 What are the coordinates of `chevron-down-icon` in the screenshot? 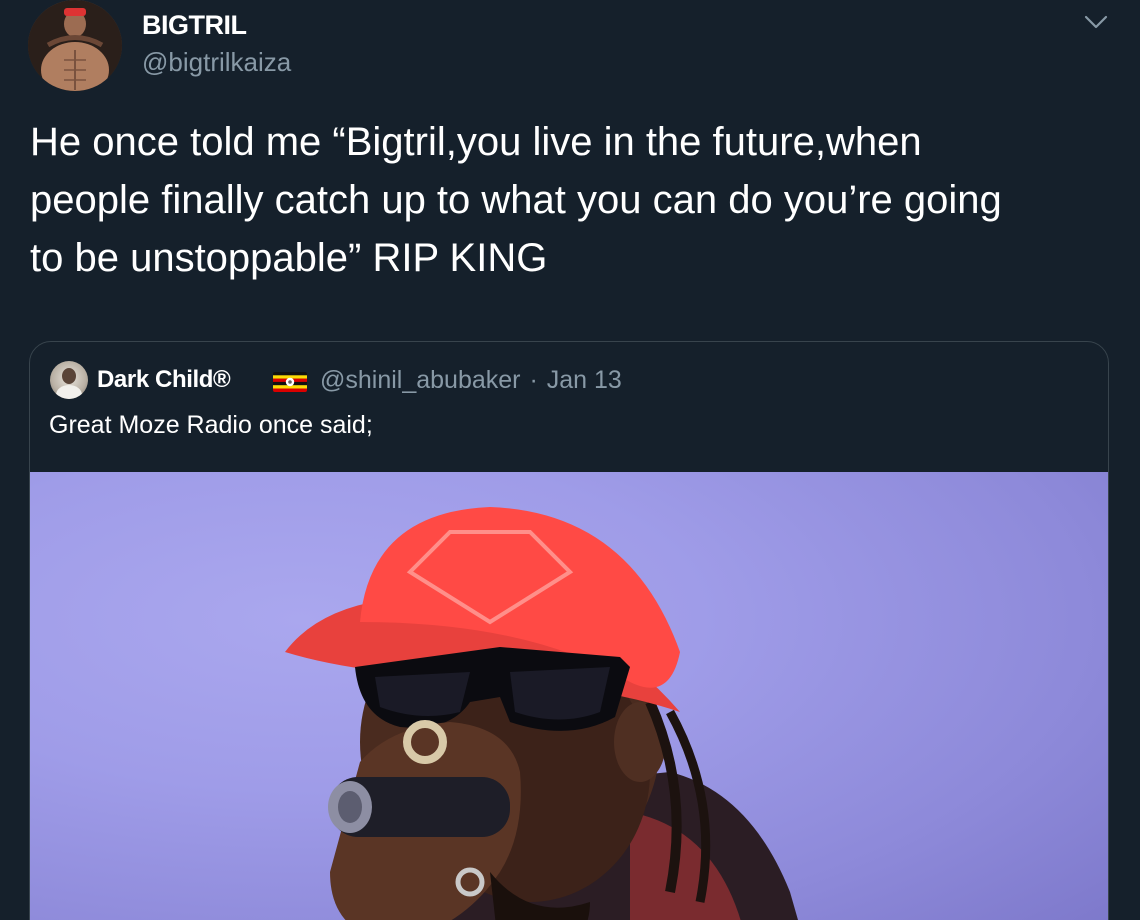 It's located at (1096, 22).